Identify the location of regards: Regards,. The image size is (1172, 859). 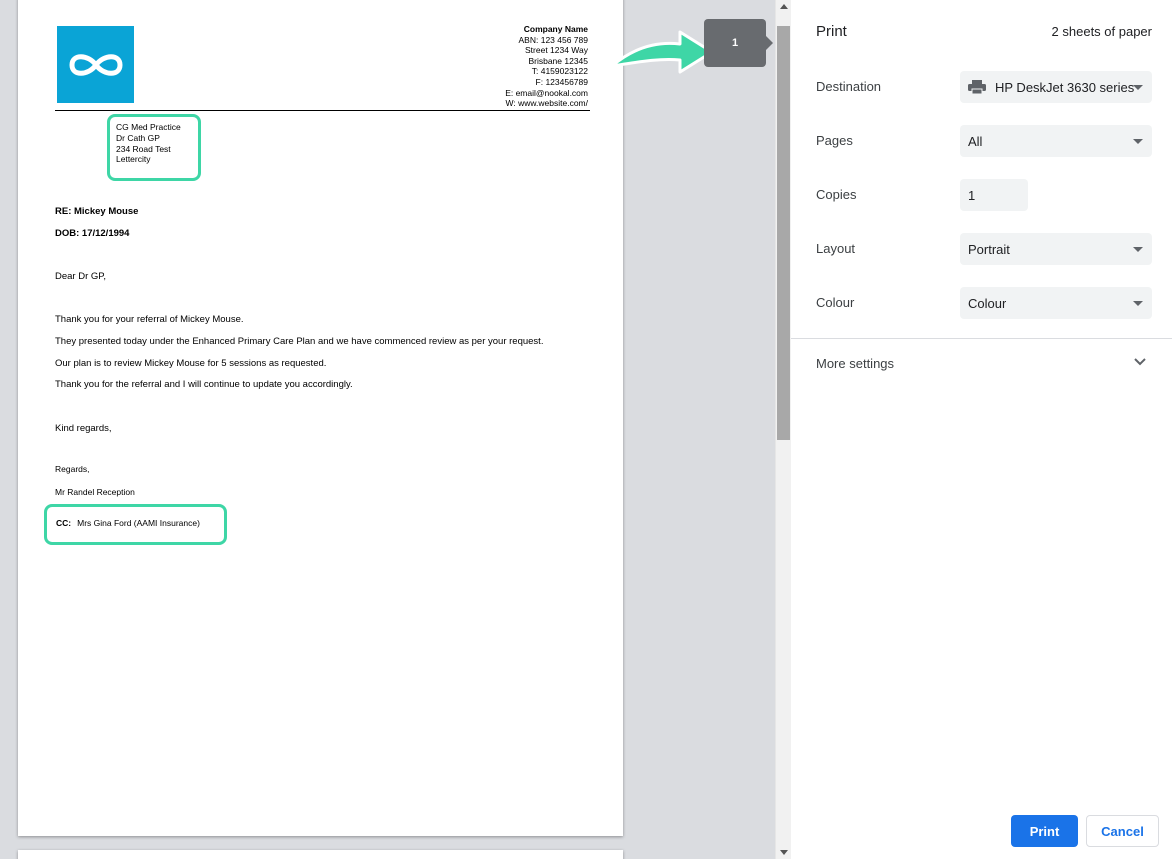
(72, 469).